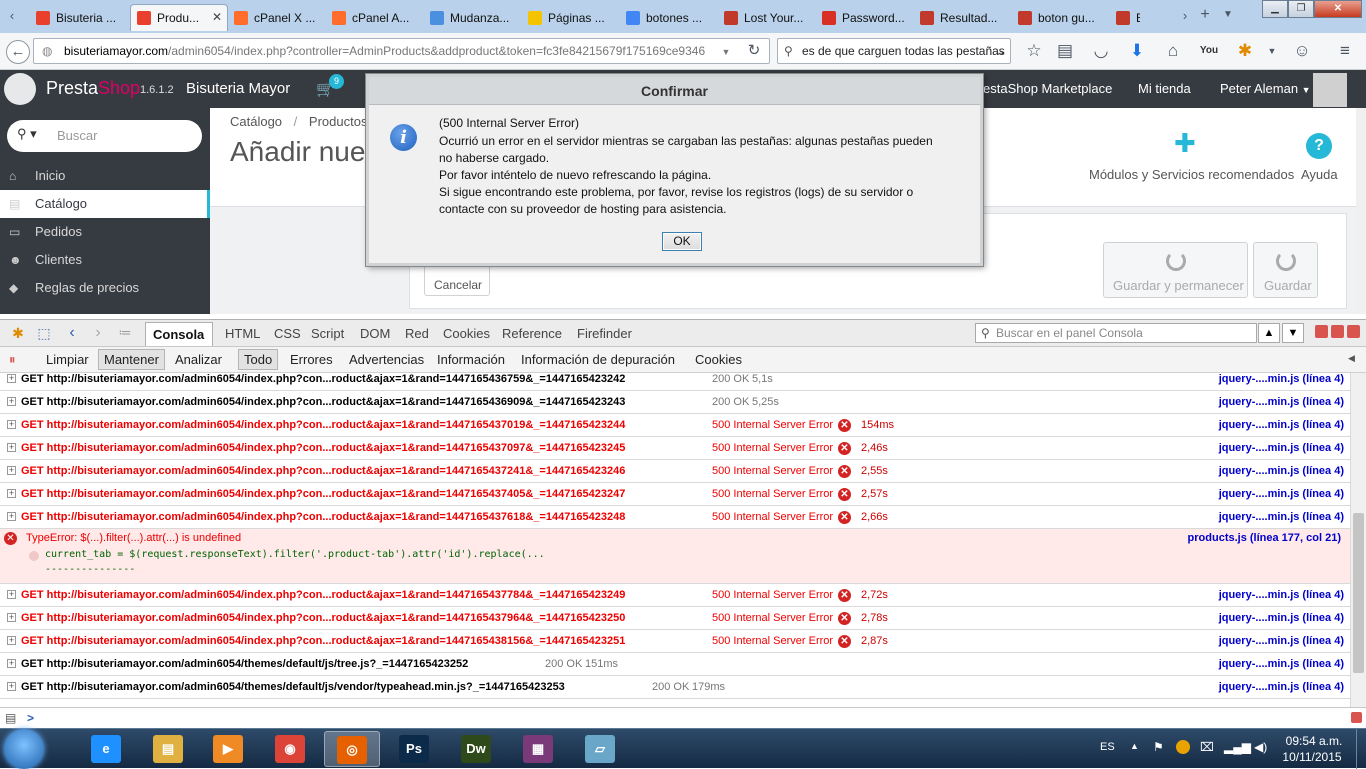 This screenshot has width=1366, height=769. I want to click on clock-date: 10/11/2015, so click(1312, 757).